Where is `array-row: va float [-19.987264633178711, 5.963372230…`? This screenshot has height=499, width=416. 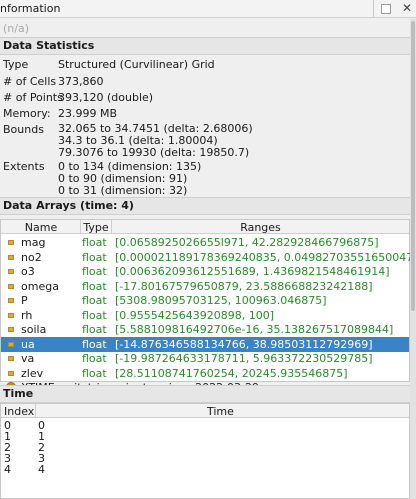 array-row: va float [-19.987264633178711, 5.963372230… is located at coordinates (205, 358).